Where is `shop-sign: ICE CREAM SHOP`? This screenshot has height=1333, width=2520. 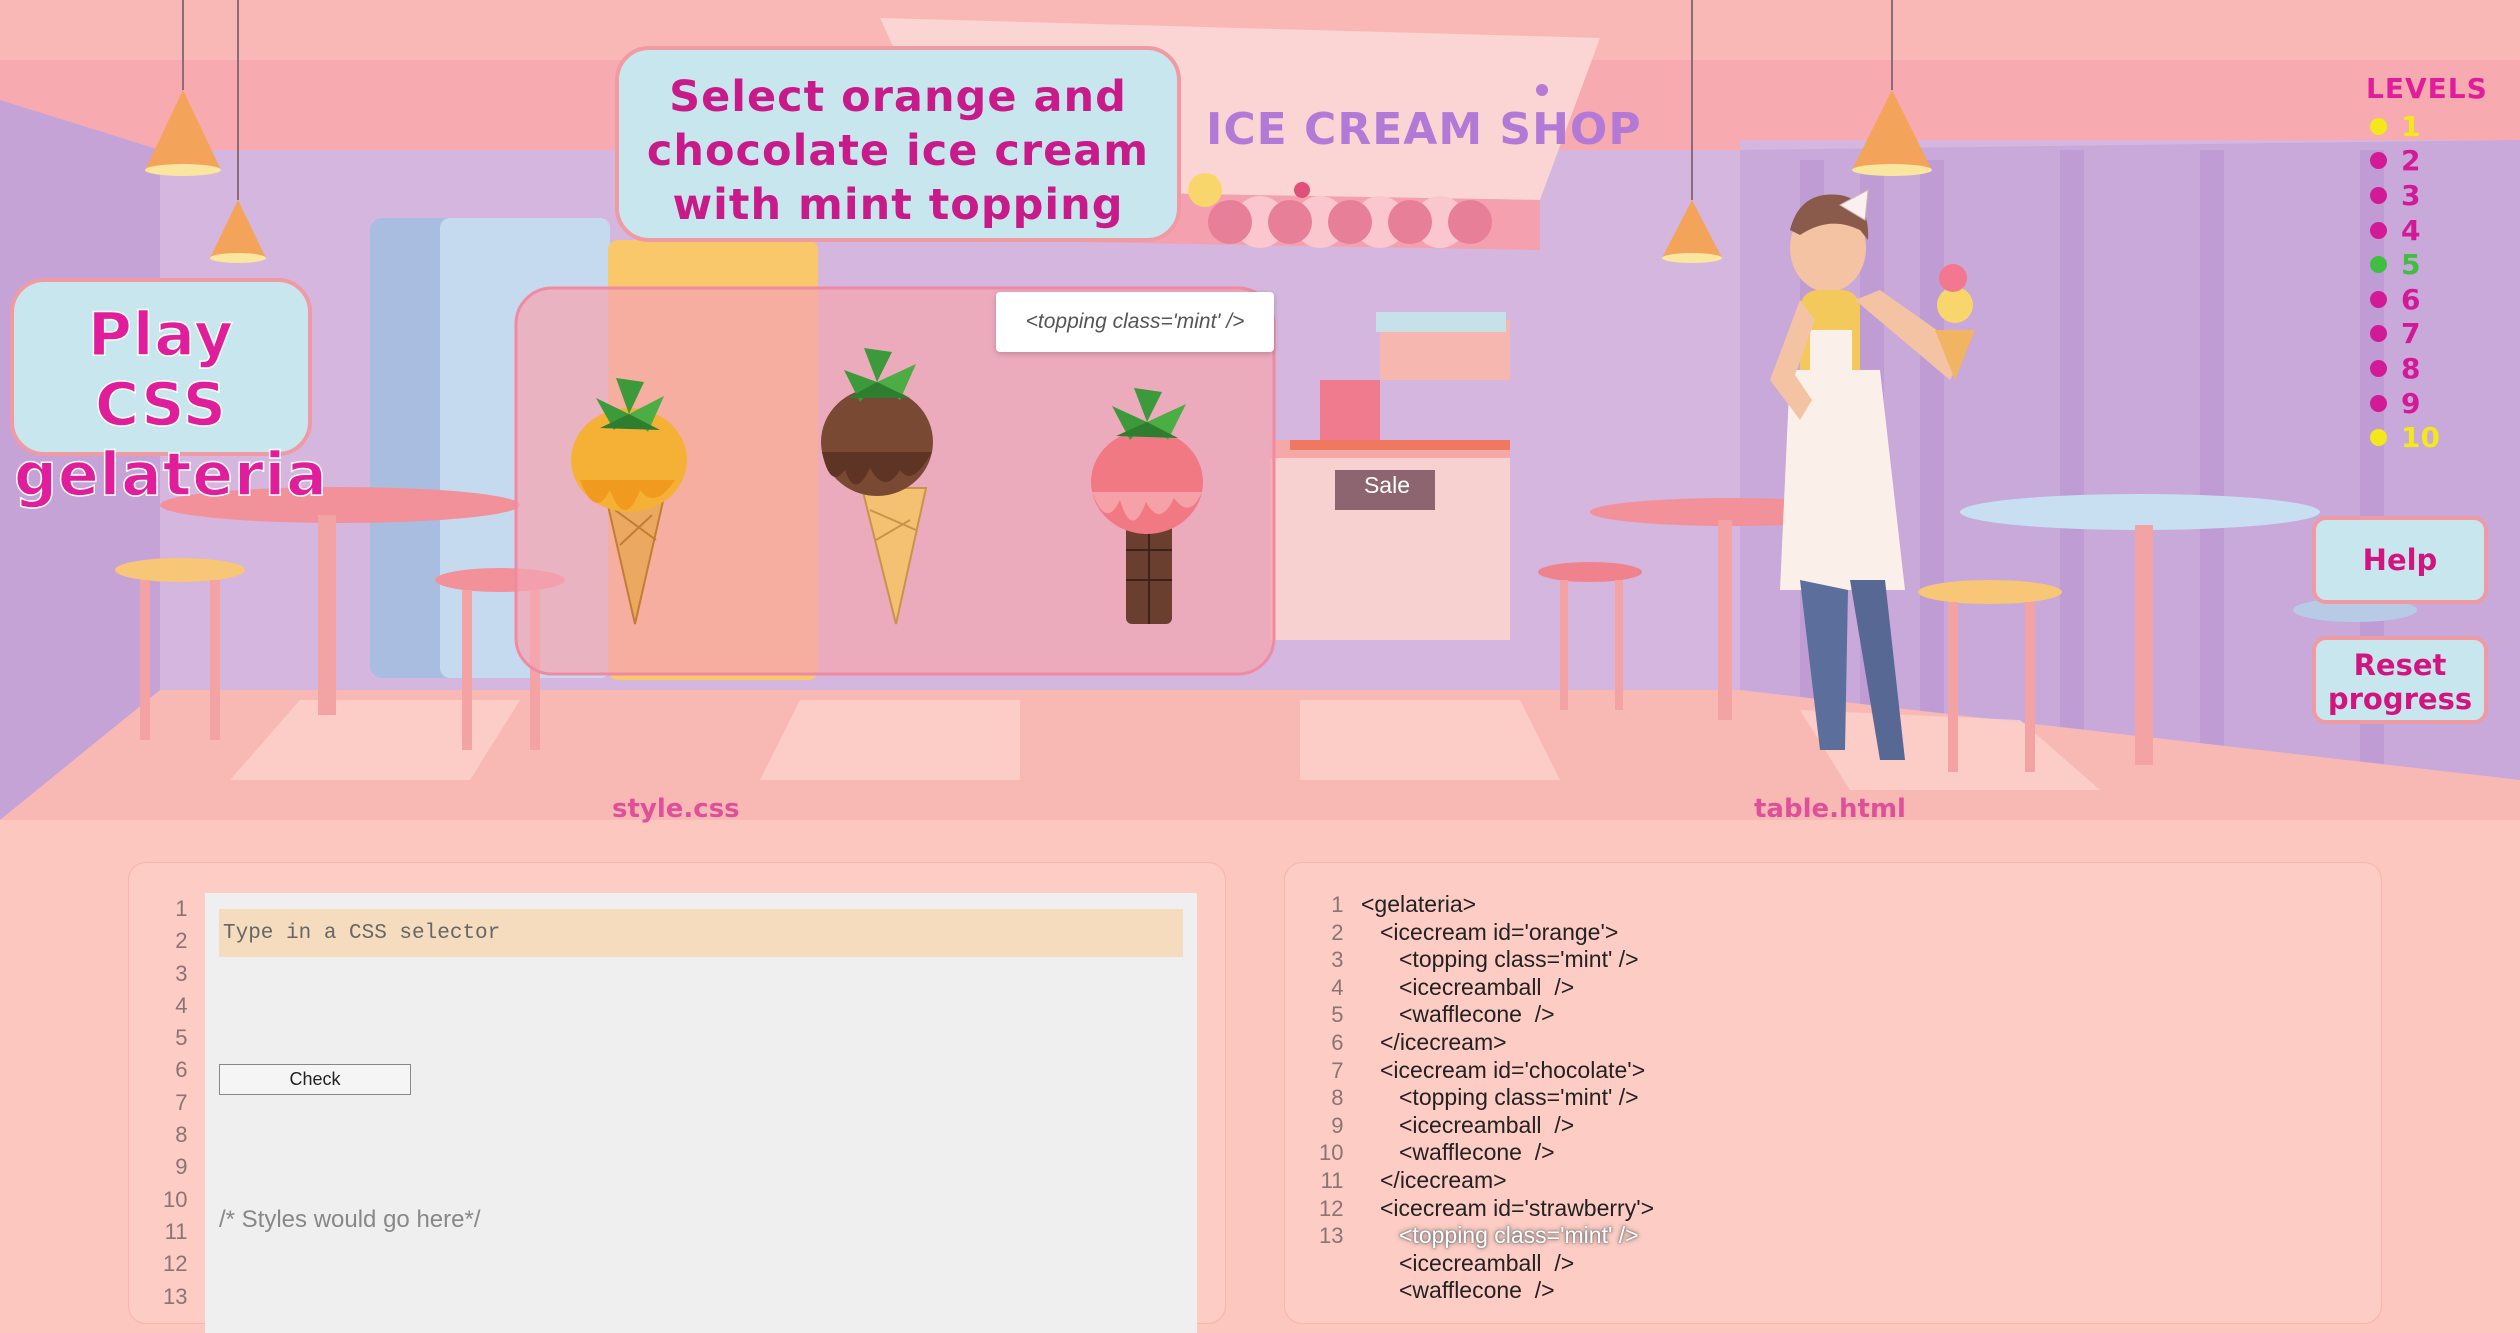
shop-sign: ICE CREAM SHOP is located at coordinates (1424, 129).